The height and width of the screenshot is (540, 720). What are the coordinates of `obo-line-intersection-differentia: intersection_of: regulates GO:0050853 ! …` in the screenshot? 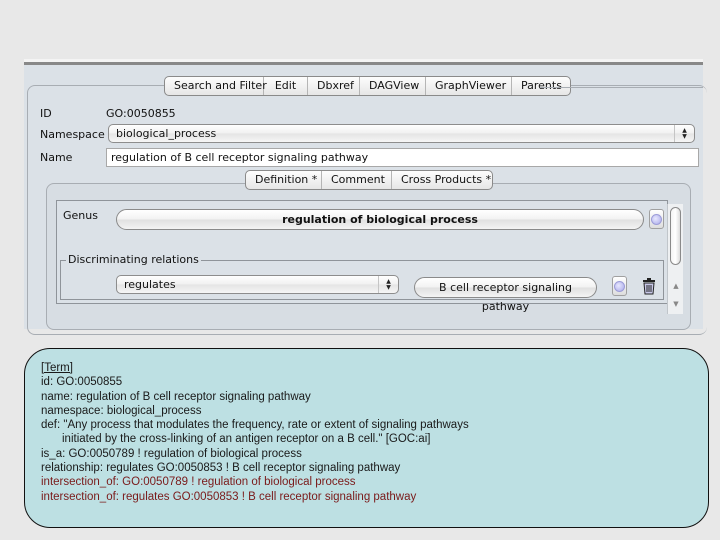 It's located at (229, 496).